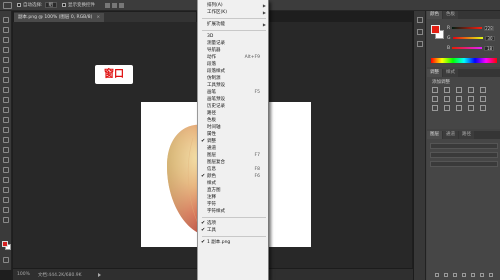  Describe the element at coordinates (234, 242) in the screenshot. I see `menu-item-open-document: 1 副本.png ✔` at that location.